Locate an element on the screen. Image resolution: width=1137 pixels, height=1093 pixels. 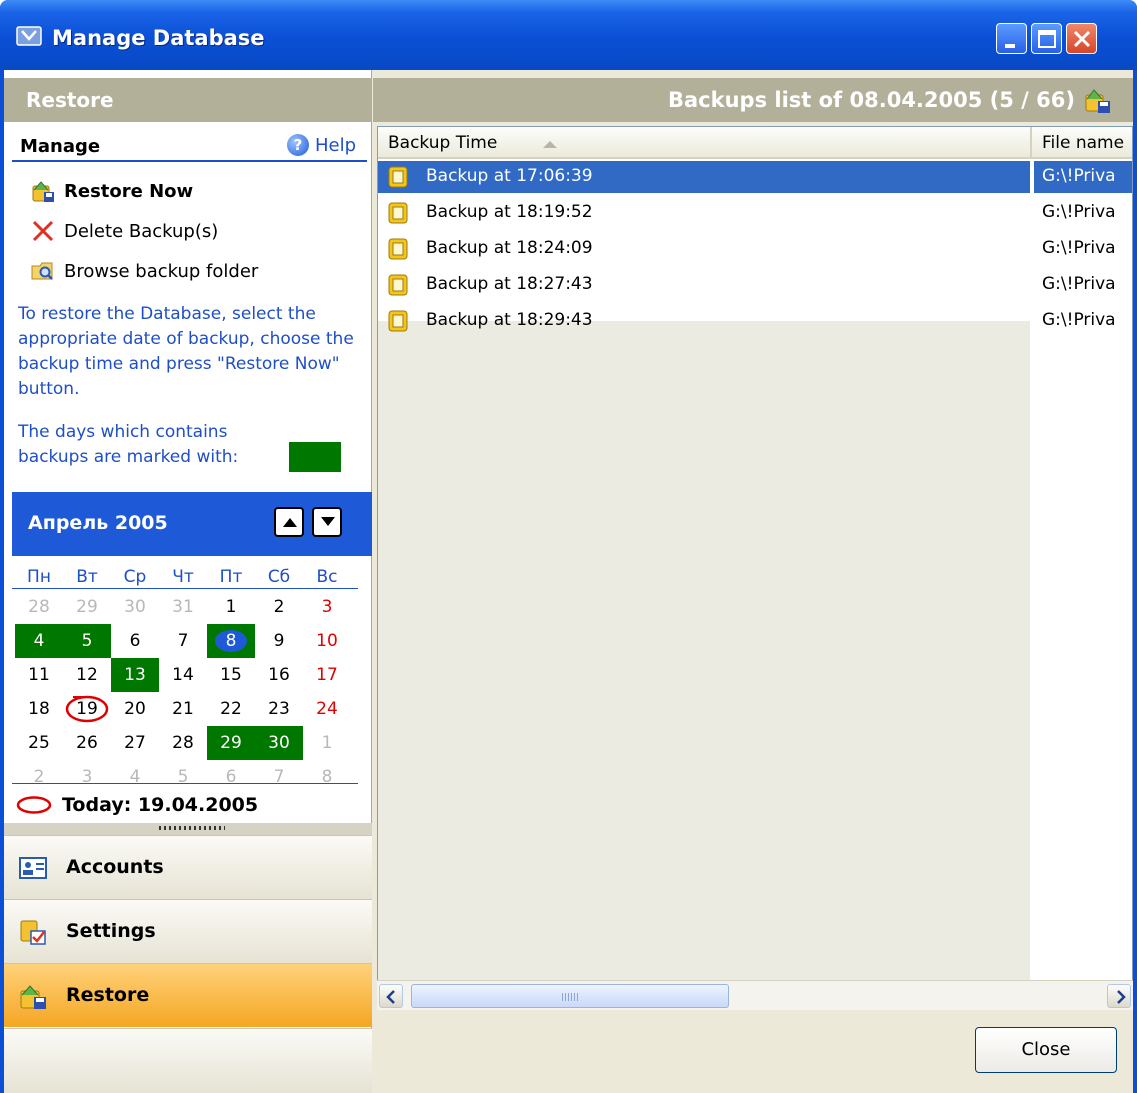
backup-row: Backup at 18:29:43 G:\!Priva is located at coordinates (755, 321).